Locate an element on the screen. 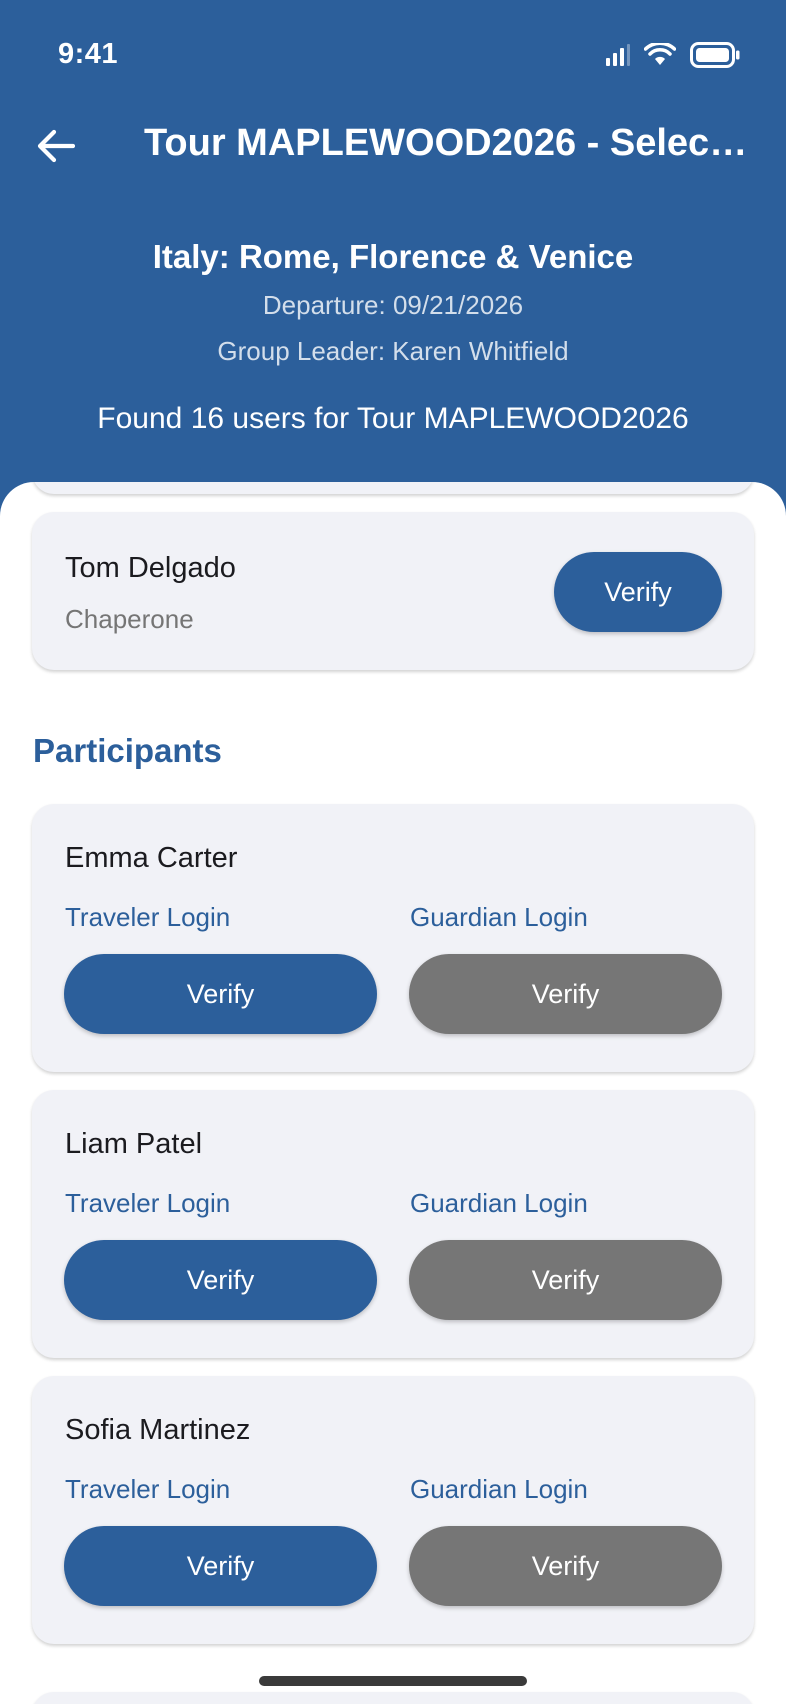  tour-name: Italy: Rome, Florence & Venice is located at coordinates (393, 256).